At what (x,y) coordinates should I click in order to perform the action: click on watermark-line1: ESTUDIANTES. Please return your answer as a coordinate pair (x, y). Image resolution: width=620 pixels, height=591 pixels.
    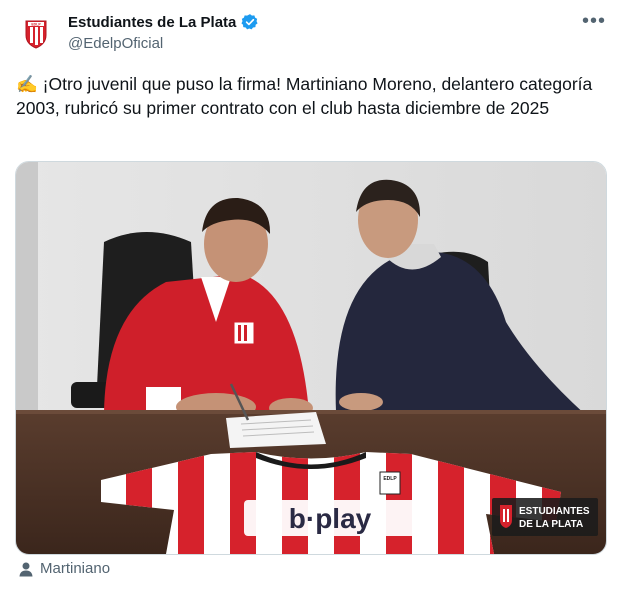
    Looking at the image, I should click on (554, 511).